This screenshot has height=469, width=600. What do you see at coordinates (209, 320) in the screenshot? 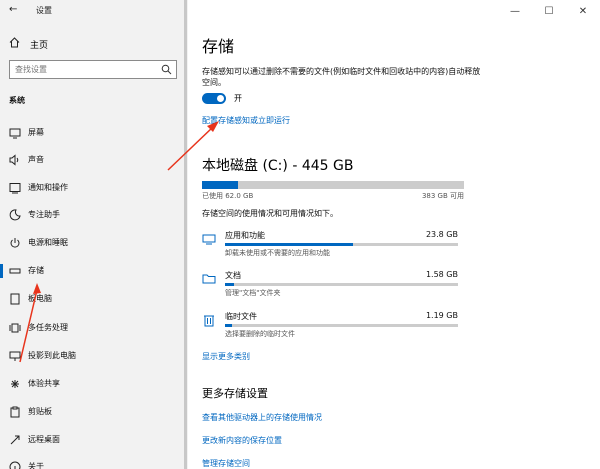
I see `trash-icon` at bounding box center [209, 320].